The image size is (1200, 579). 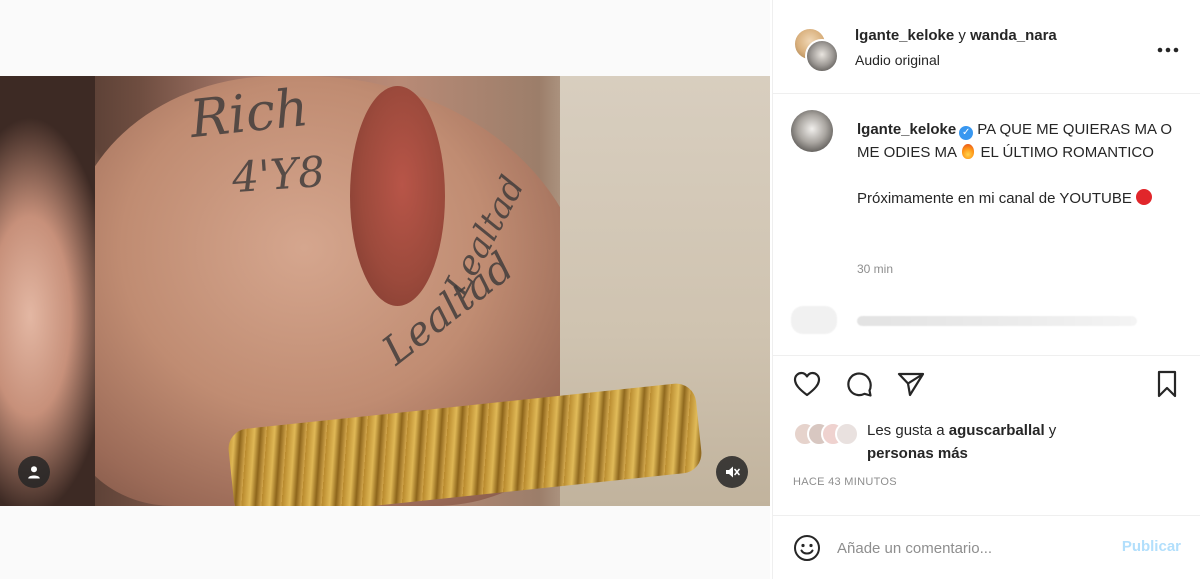 I want to click on comment-composer: Publicar, so click(x=986, y=547).